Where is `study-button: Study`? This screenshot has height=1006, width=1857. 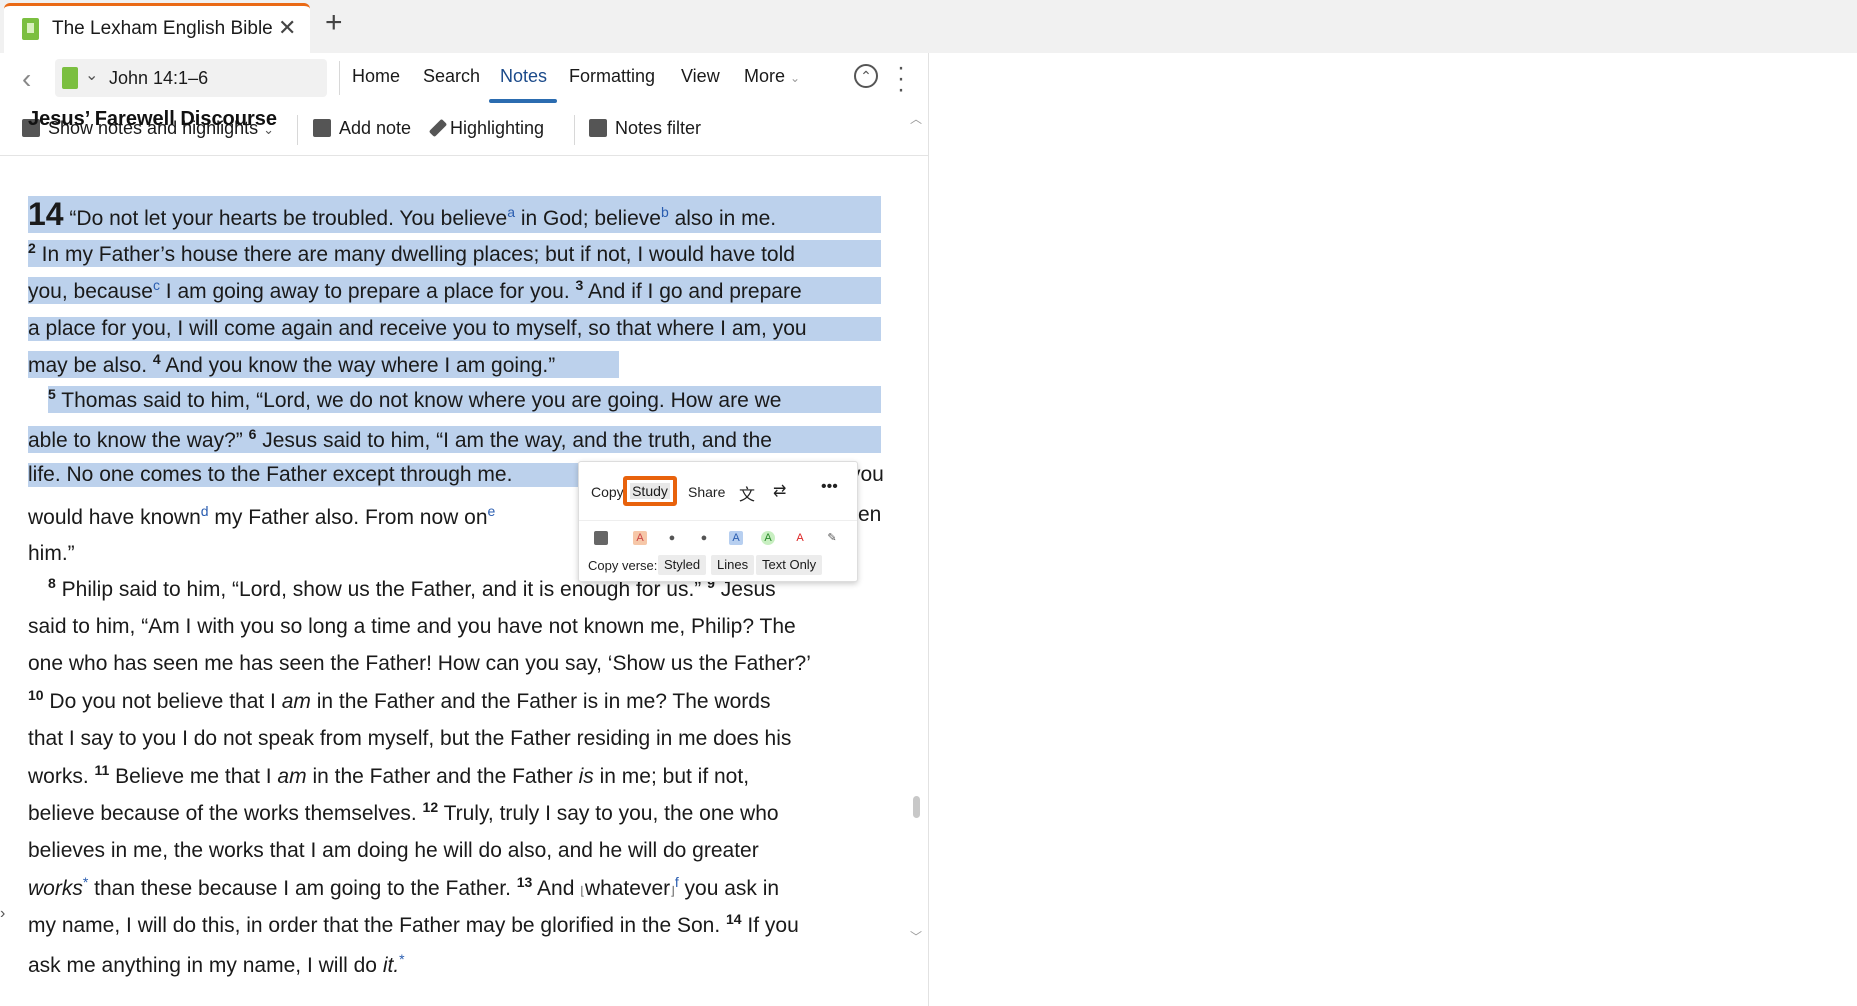 study-button: Study is located at coordinates (650, 491).